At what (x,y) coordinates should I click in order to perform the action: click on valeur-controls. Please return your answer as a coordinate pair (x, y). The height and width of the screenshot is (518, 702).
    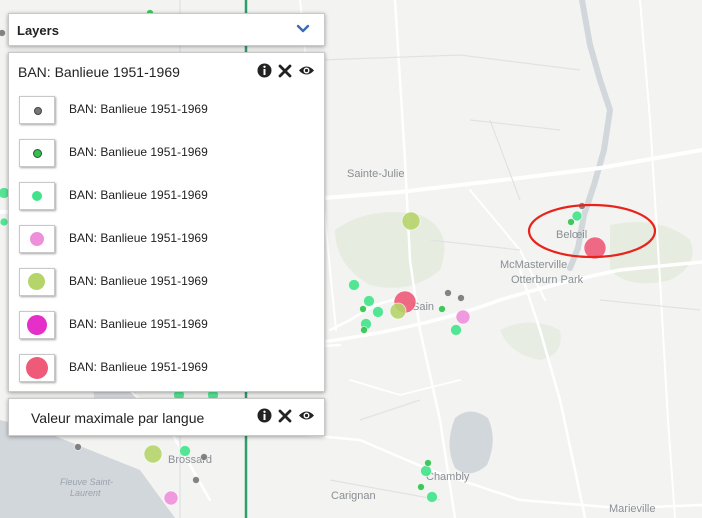
    Looking at the image, I should click on (286, 415).